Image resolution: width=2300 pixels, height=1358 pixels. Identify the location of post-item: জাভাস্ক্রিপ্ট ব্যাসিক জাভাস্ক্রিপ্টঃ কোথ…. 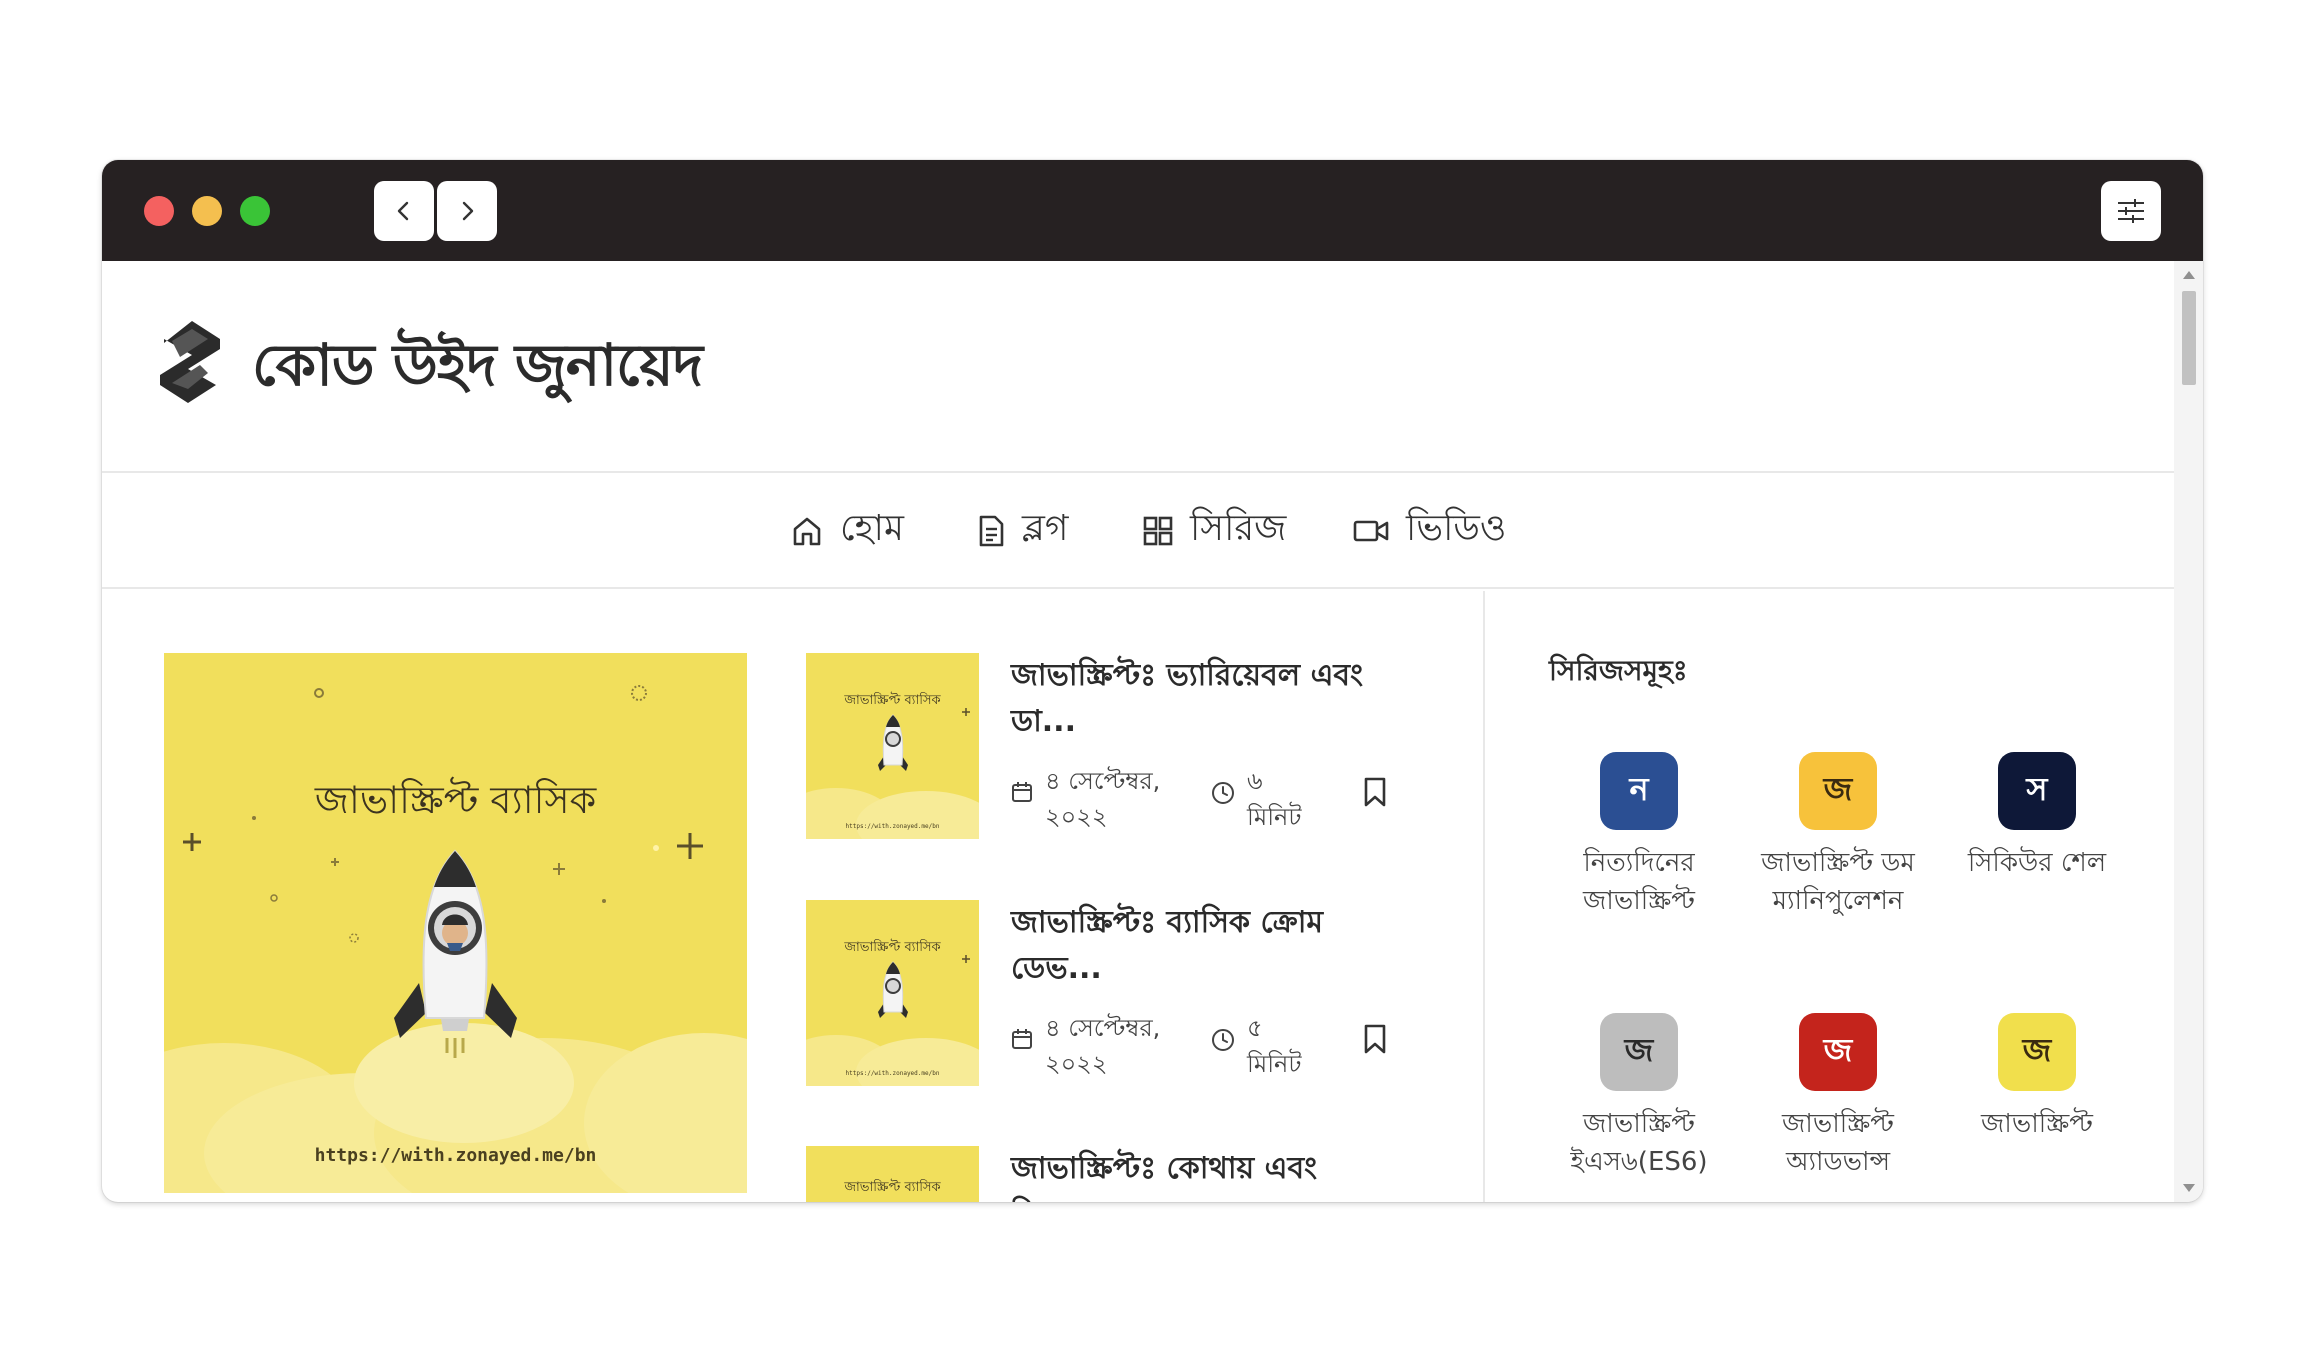
(1116, 1174).